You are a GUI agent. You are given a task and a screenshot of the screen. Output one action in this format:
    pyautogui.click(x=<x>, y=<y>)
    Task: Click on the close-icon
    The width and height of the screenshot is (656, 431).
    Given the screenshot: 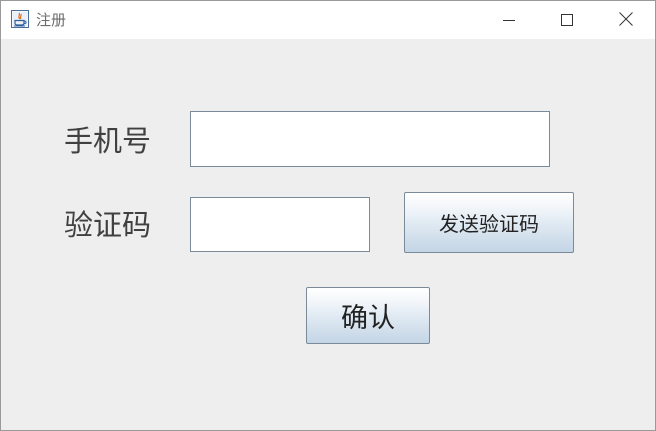 What is the action you would take?
    pyautogui.click(x=626, y=20)
    